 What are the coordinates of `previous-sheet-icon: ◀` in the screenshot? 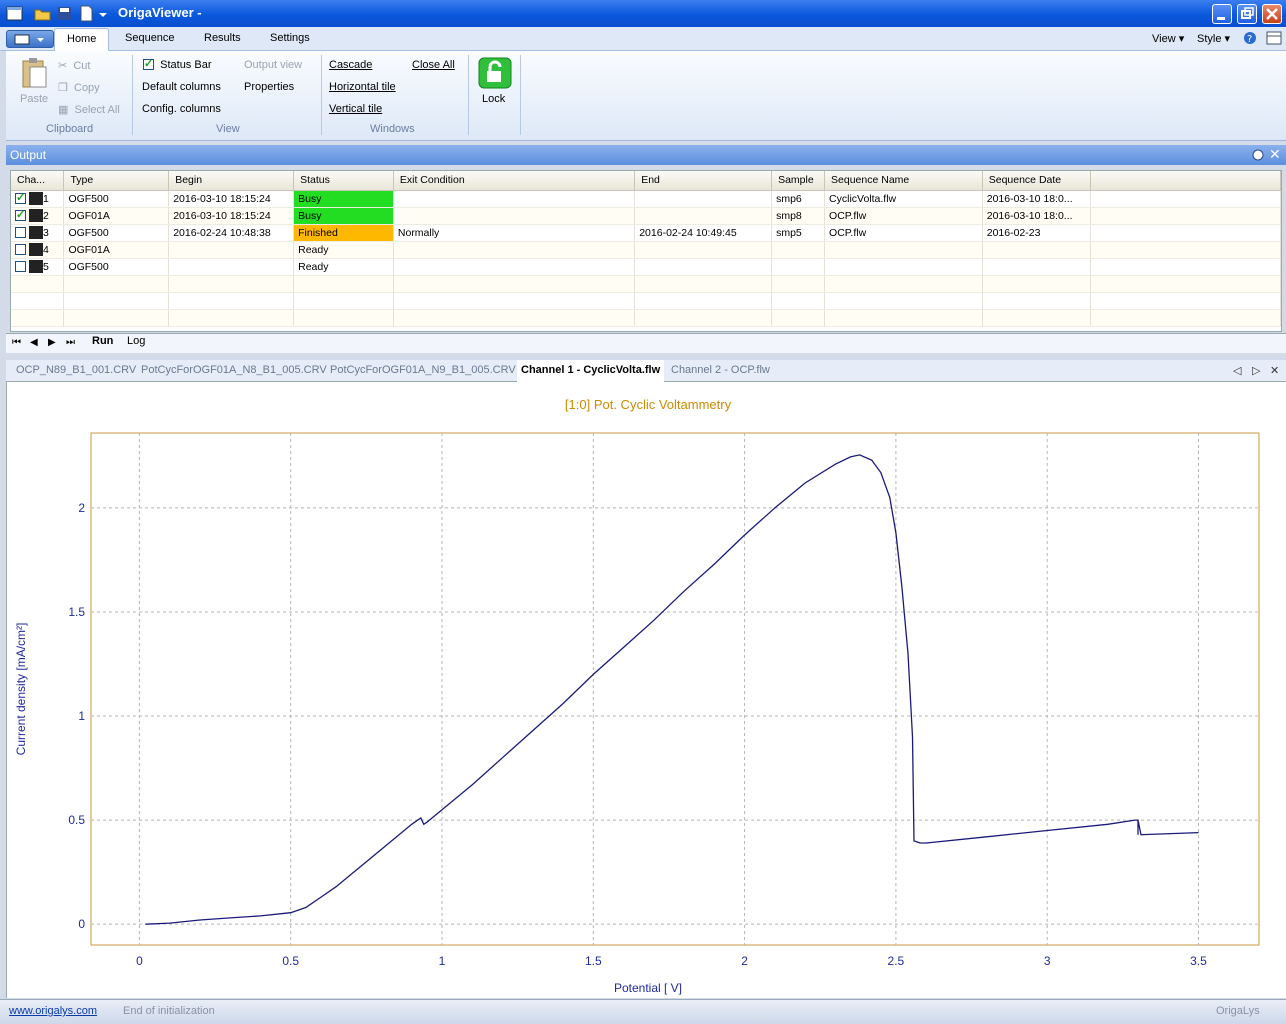 It's located at (34, 342).